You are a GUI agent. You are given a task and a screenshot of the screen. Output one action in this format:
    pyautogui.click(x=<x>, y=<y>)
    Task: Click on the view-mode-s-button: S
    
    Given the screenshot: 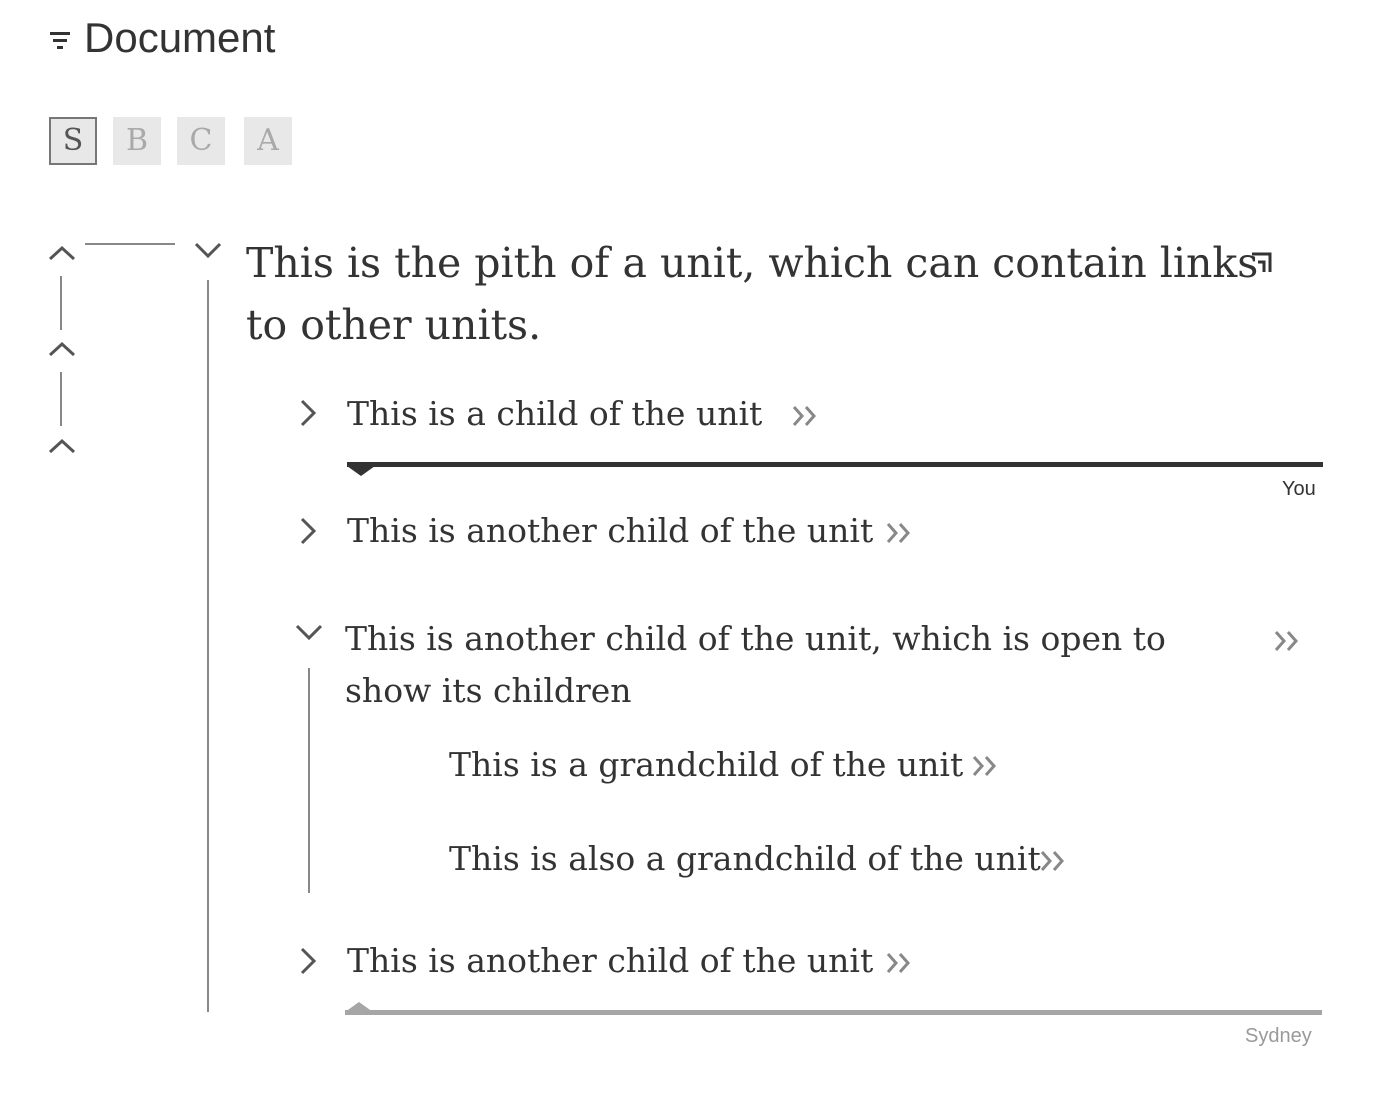 What is the action you would take?
    pyautogui.click(x=73, y=141)
    